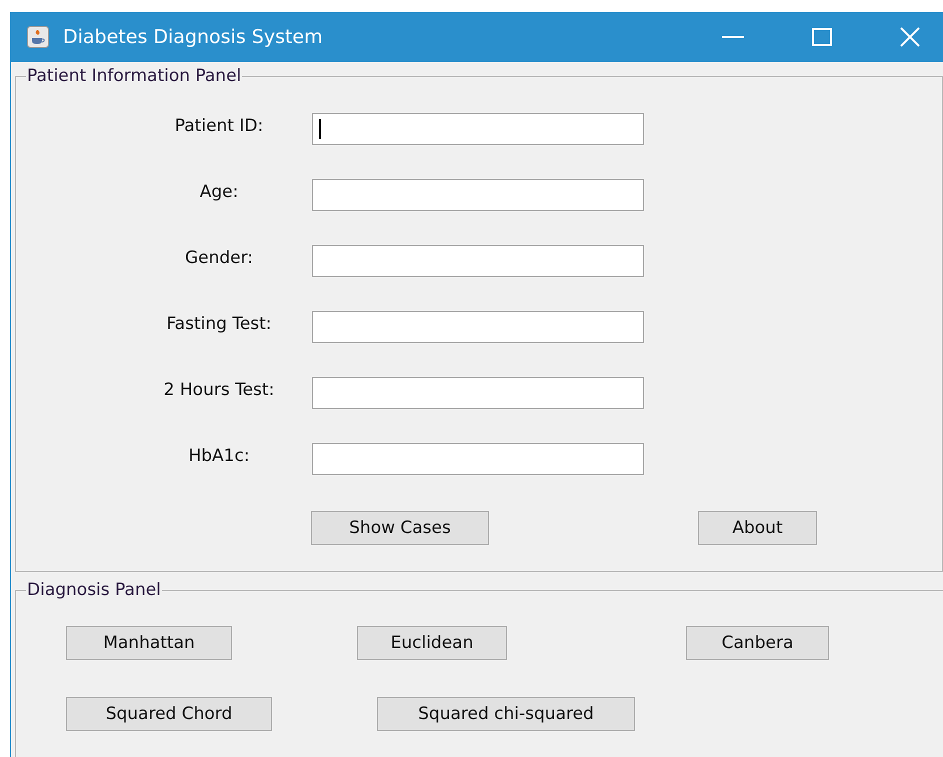 This screenshot has height=757, width=943. I want to click on panel-title: Diagnosis Panel, so click(94, 590).